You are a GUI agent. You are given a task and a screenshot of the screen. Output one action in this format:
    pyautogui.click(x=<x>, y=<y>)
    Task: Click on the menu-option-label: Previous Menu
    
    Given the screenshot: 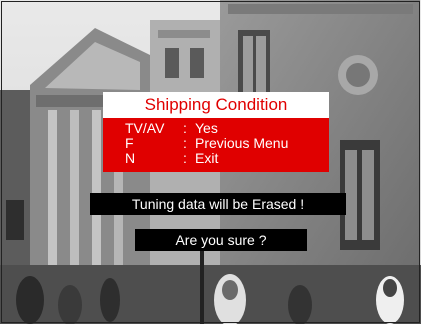 What is the action you would take?
    pyautogui.click(x=242, y=143)
    